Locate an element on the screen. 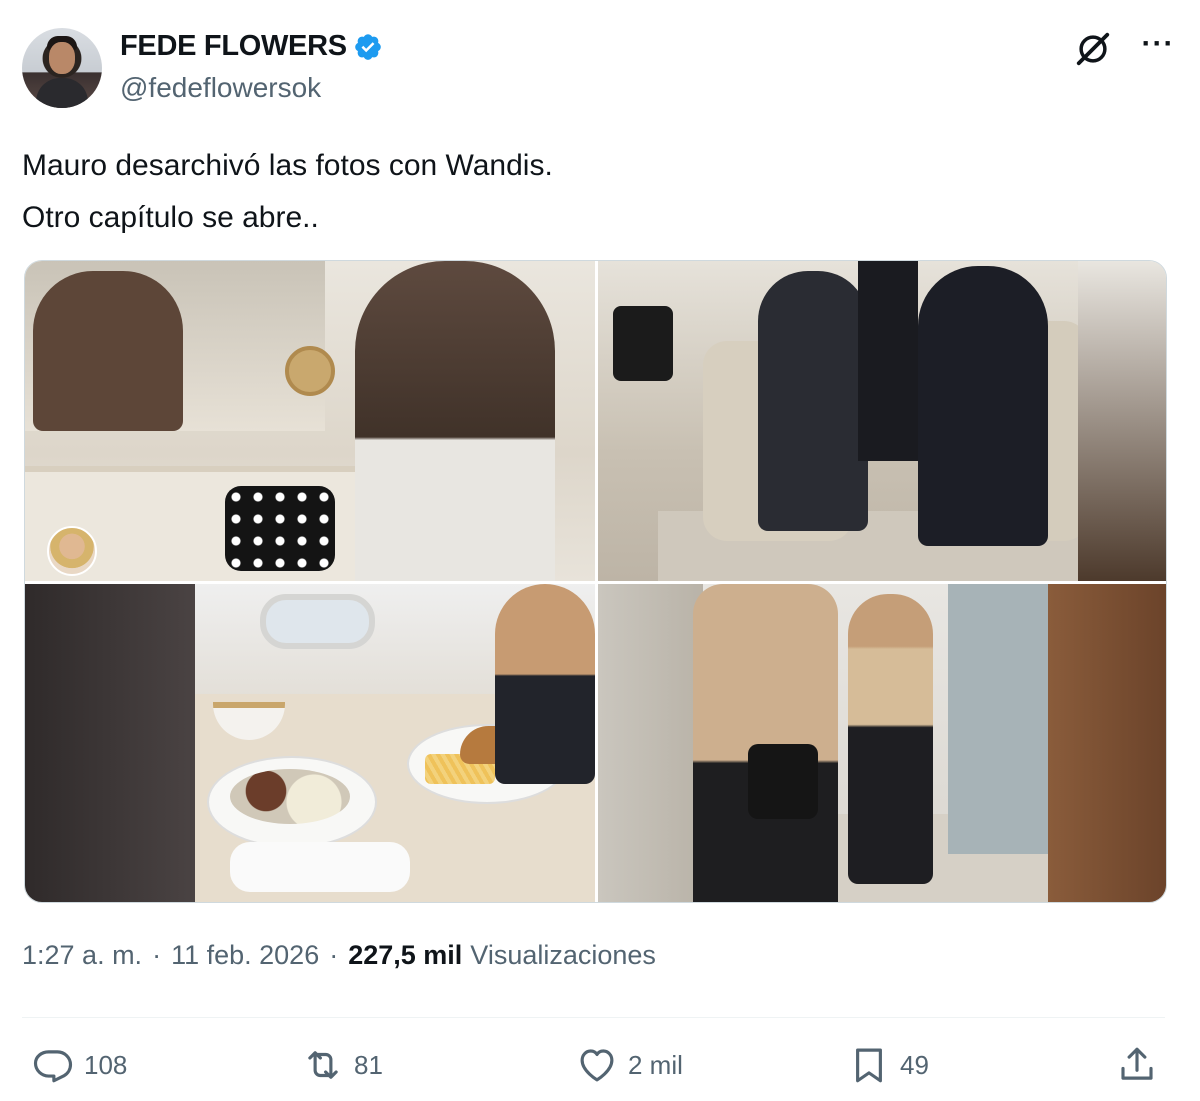 This screenshot has height=1101, width=1200. foreground-hair is located at coordinates (110, 743).